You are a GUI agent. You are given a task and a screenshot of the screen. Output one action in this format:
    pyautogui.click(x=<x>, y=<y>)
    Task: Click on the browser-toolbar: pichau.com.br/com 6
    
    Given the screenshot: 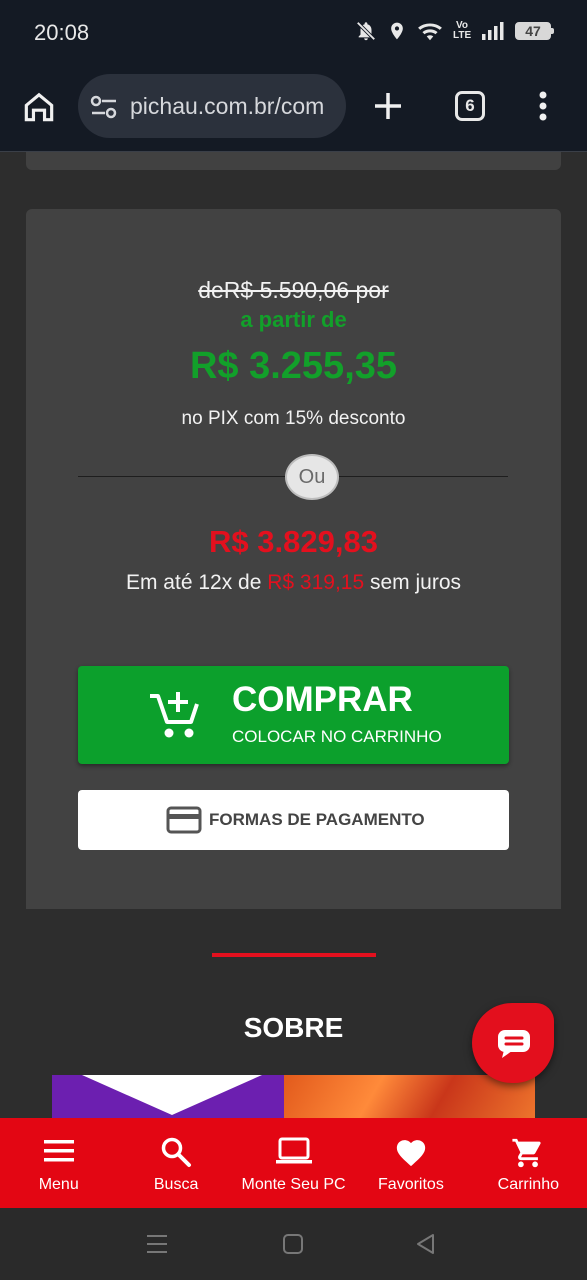 What is the action you would take?
    pyautogui.click(x=293, y=110)
    